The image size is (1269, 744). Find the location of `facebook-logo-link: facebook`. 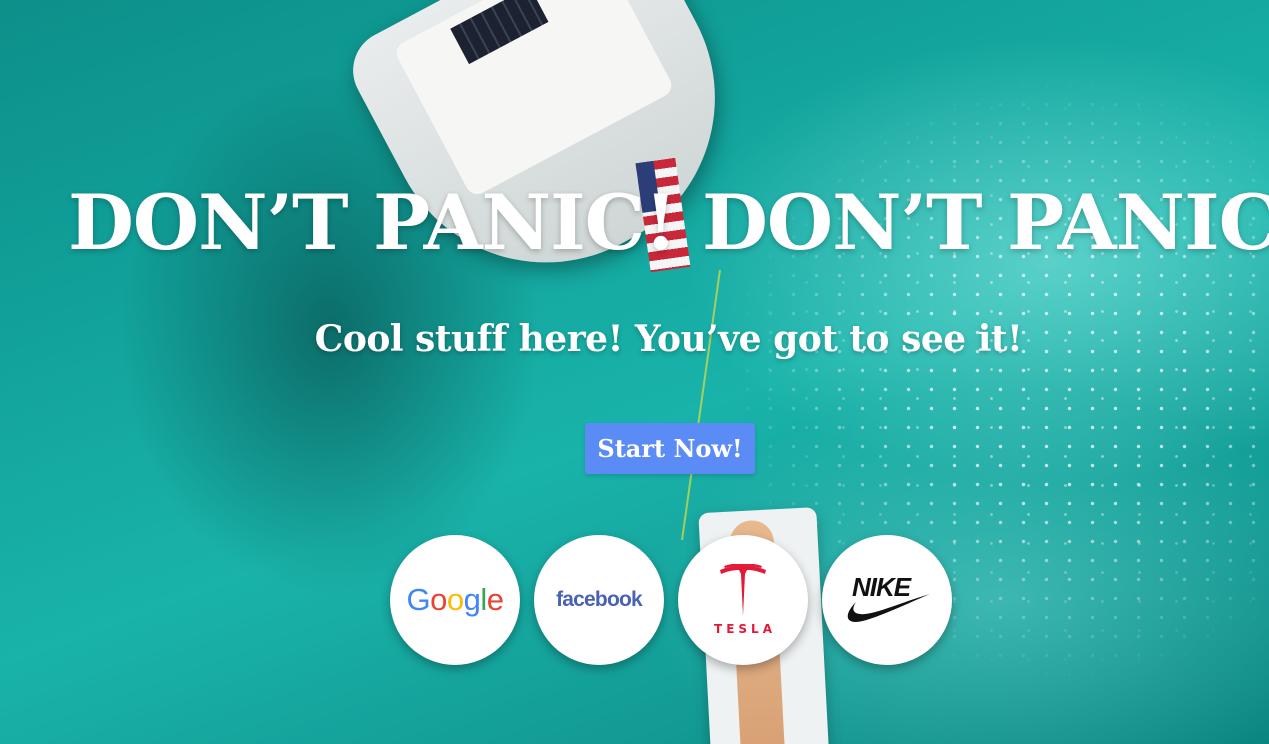

facebook-logo-link: facebook is located at coordinates (599, 600).